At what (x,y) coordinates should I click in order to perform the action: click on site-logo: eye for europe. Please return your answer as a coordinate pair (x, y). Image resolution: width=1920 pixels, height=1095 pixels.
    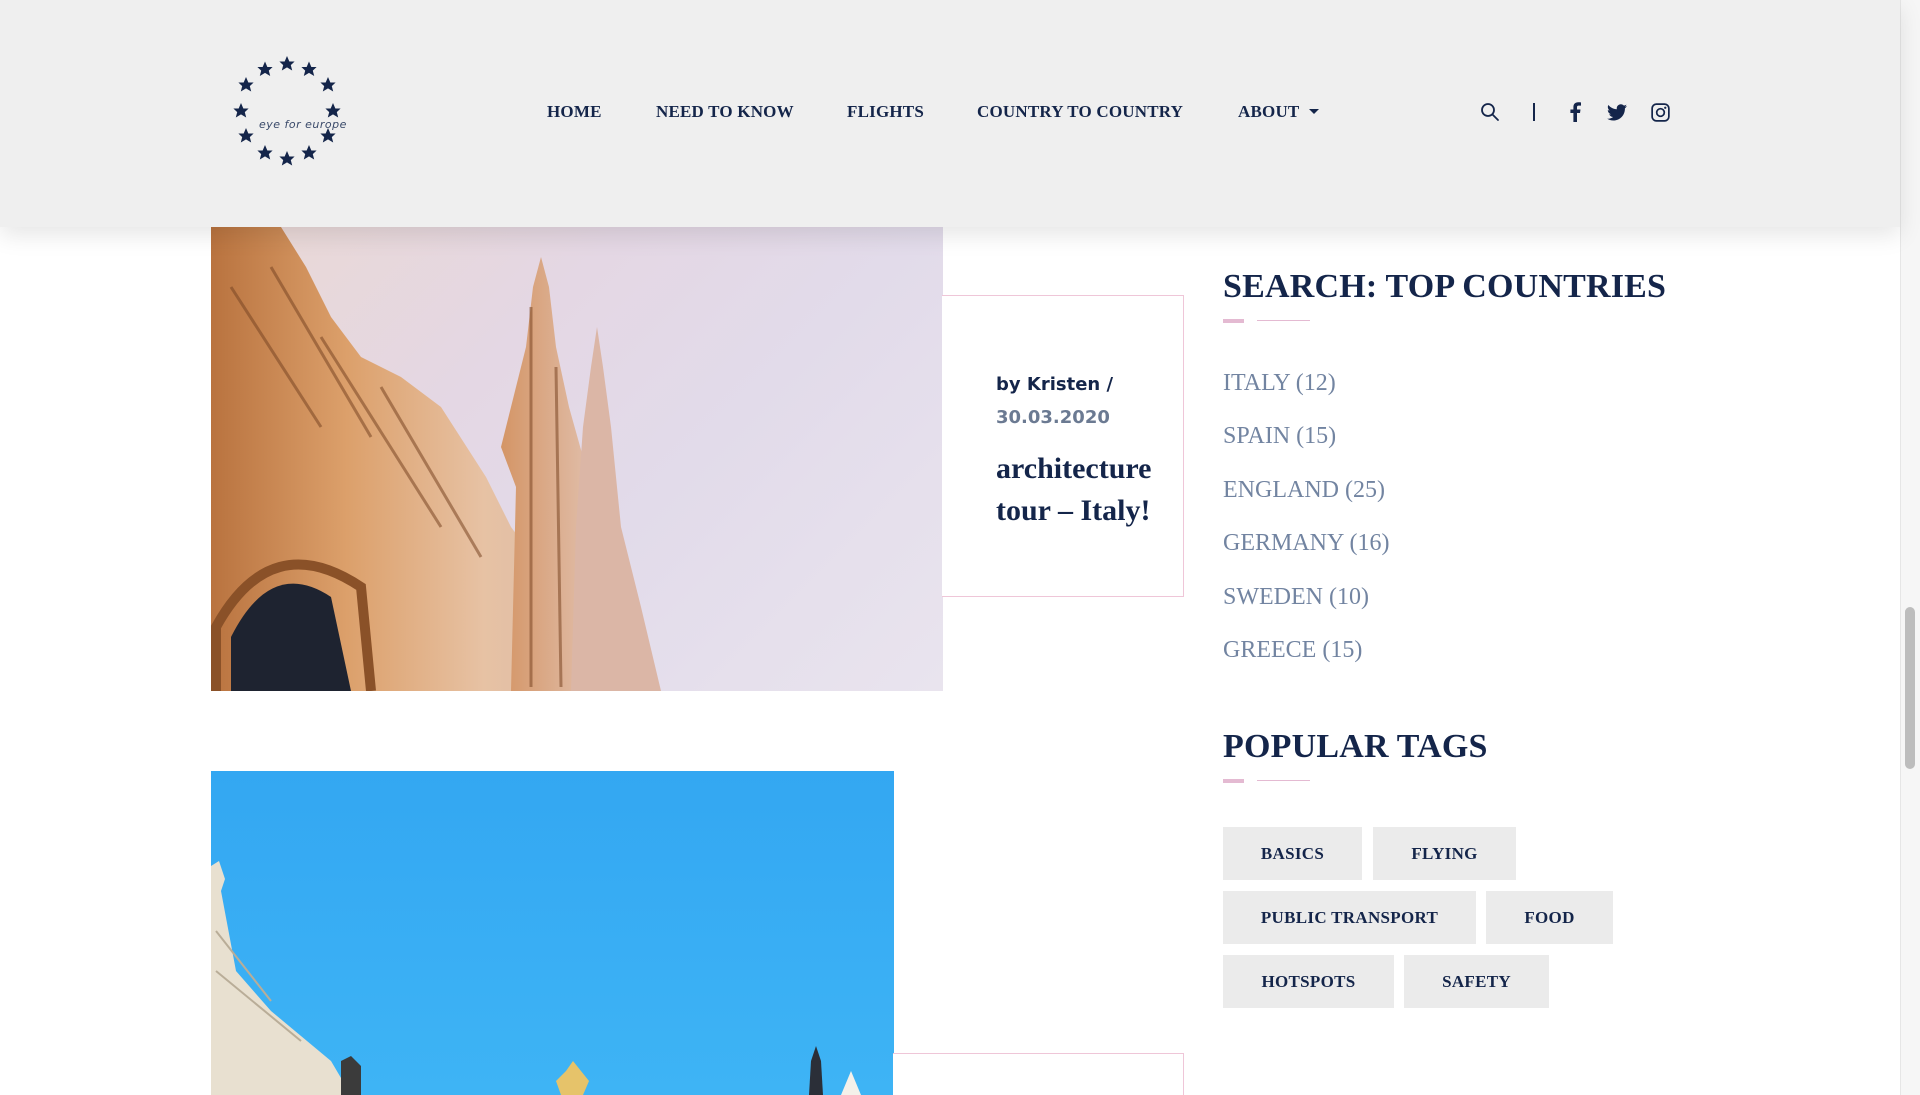
    Looking at the image, I should click on (290, 112).